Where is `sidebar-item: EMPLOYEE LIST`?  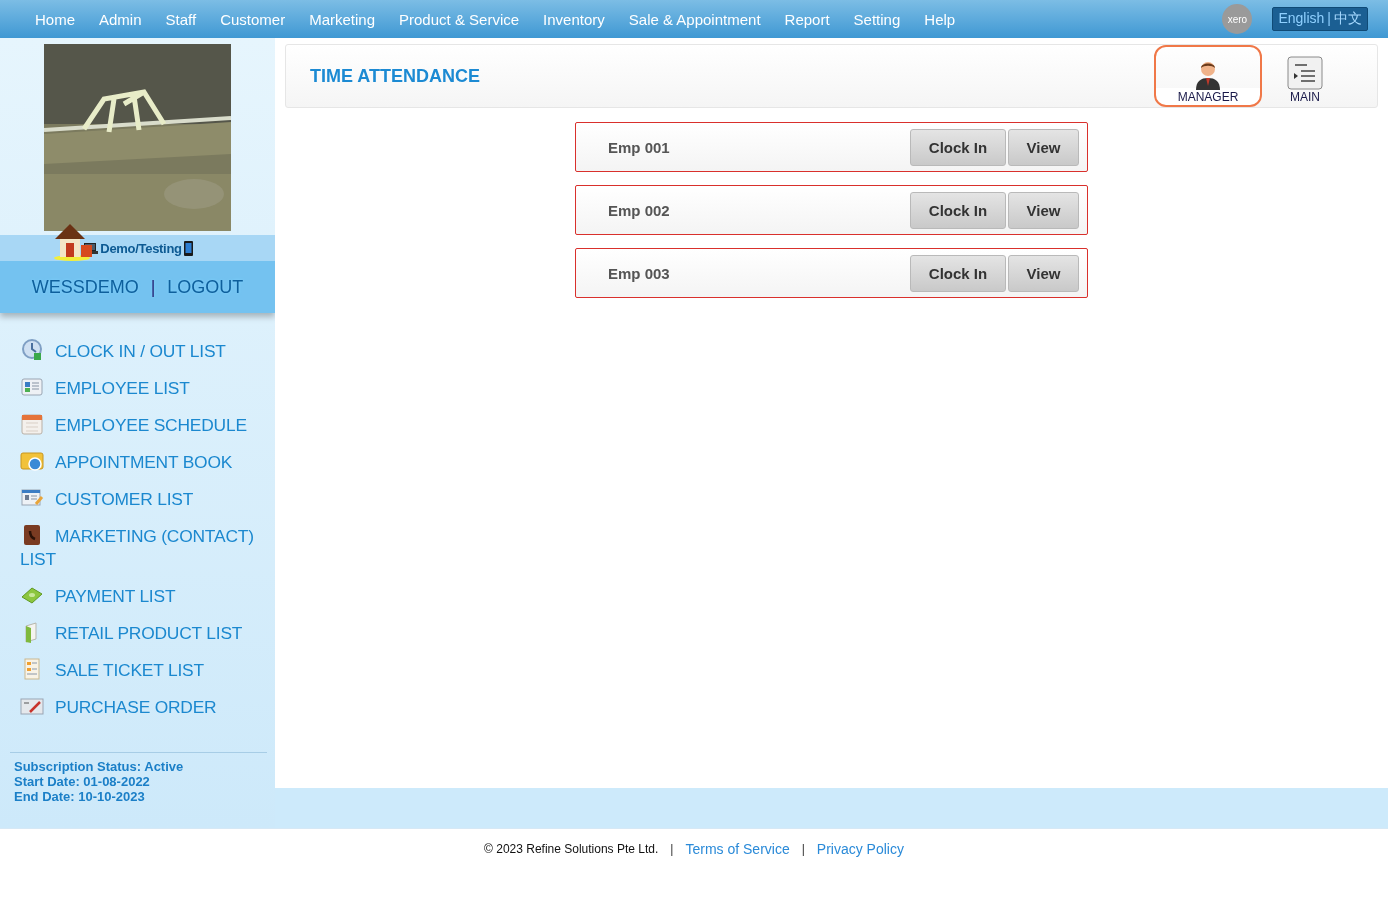 sidebar-item: EMPLOYEE LIST is located at coordinates (143, 388).